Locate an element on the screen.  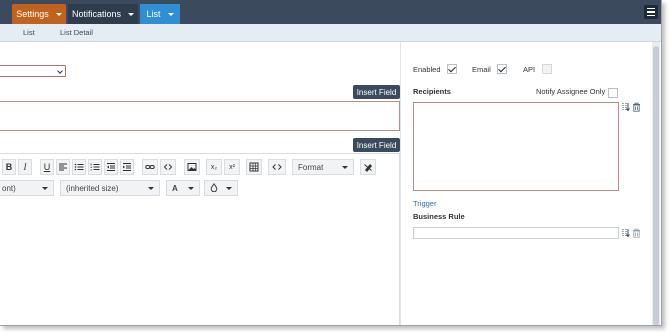
top-navbar: Settings Notifications List is located at coordinates (330, 12).